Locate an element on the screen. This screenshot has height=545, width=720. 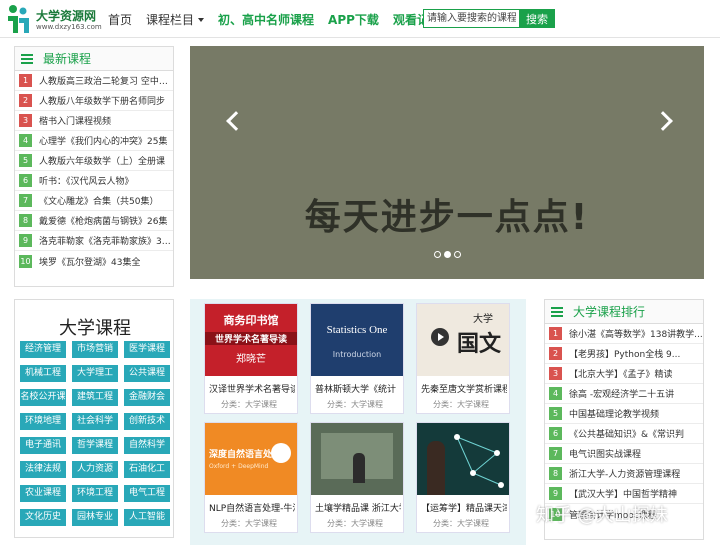
category-button: 市场营销 is located at coordinates (95, 349).